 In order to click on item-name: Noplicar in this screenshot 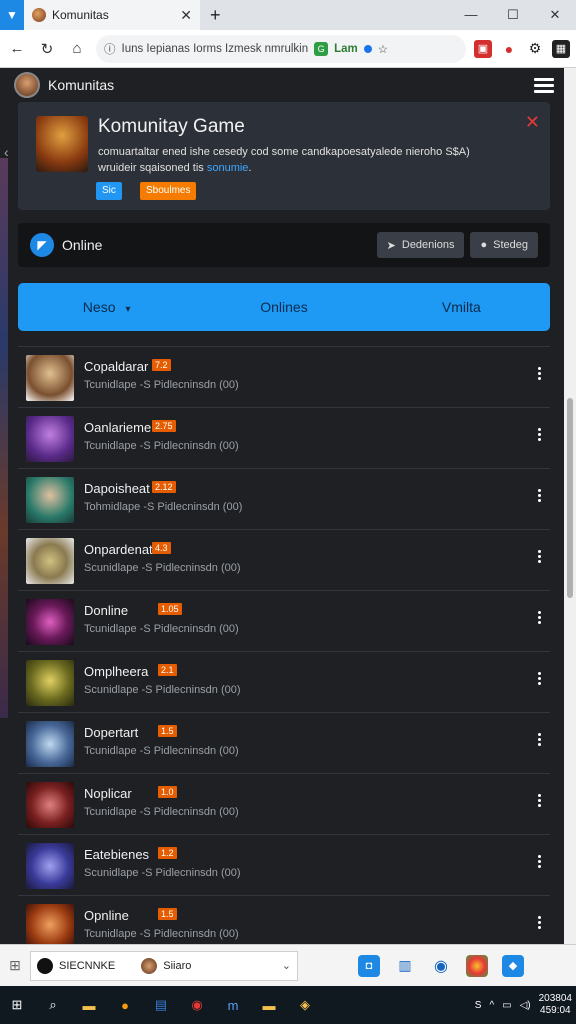, I will do `click(108, 793)`.